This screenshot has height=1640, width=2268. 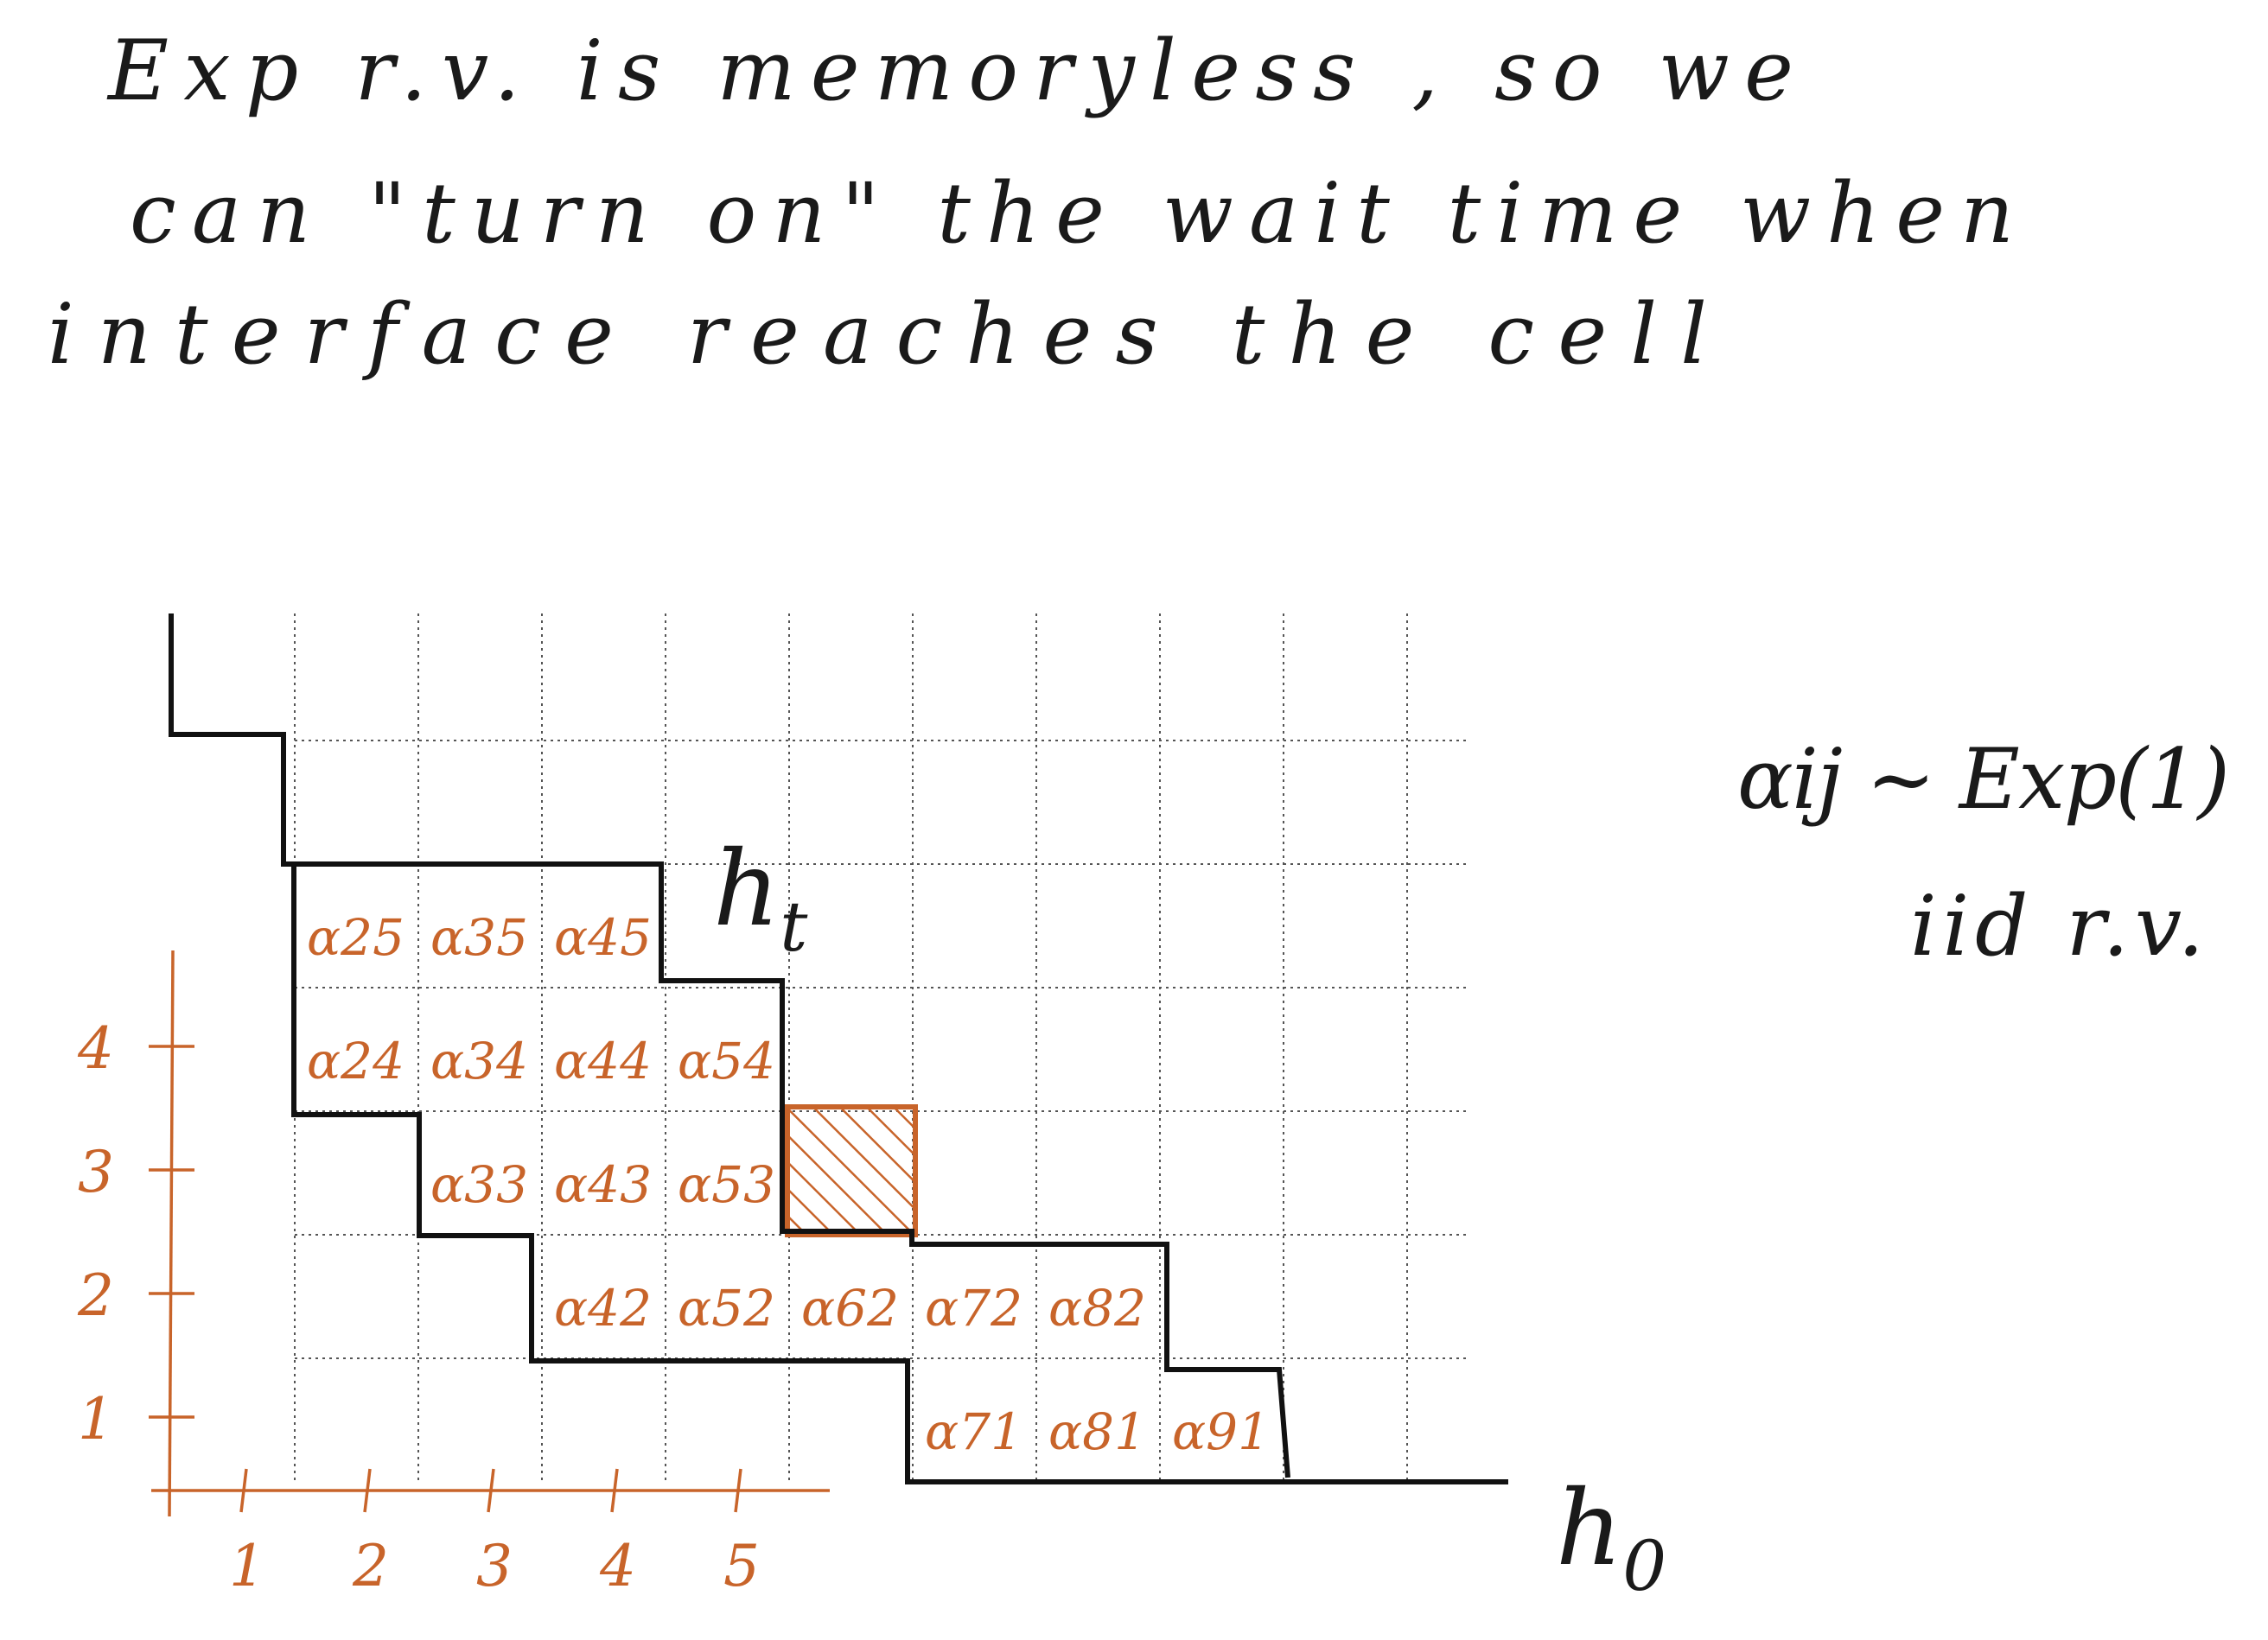 What do you see at coordinates (949, 70) in the screenshot?
I see `note-line-1: Exp r.v. is memoryless , so we` at bounding box center [949, 70].